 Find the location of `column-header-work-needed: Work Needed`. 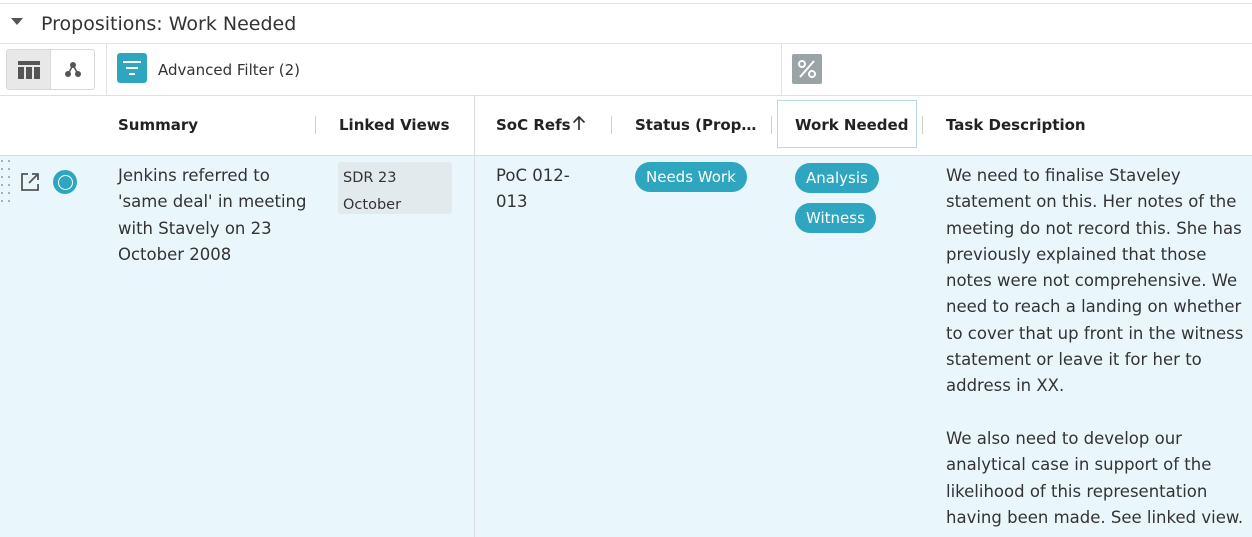

column-header-work-needed: Work Needed is located at coordinates (851, 125).